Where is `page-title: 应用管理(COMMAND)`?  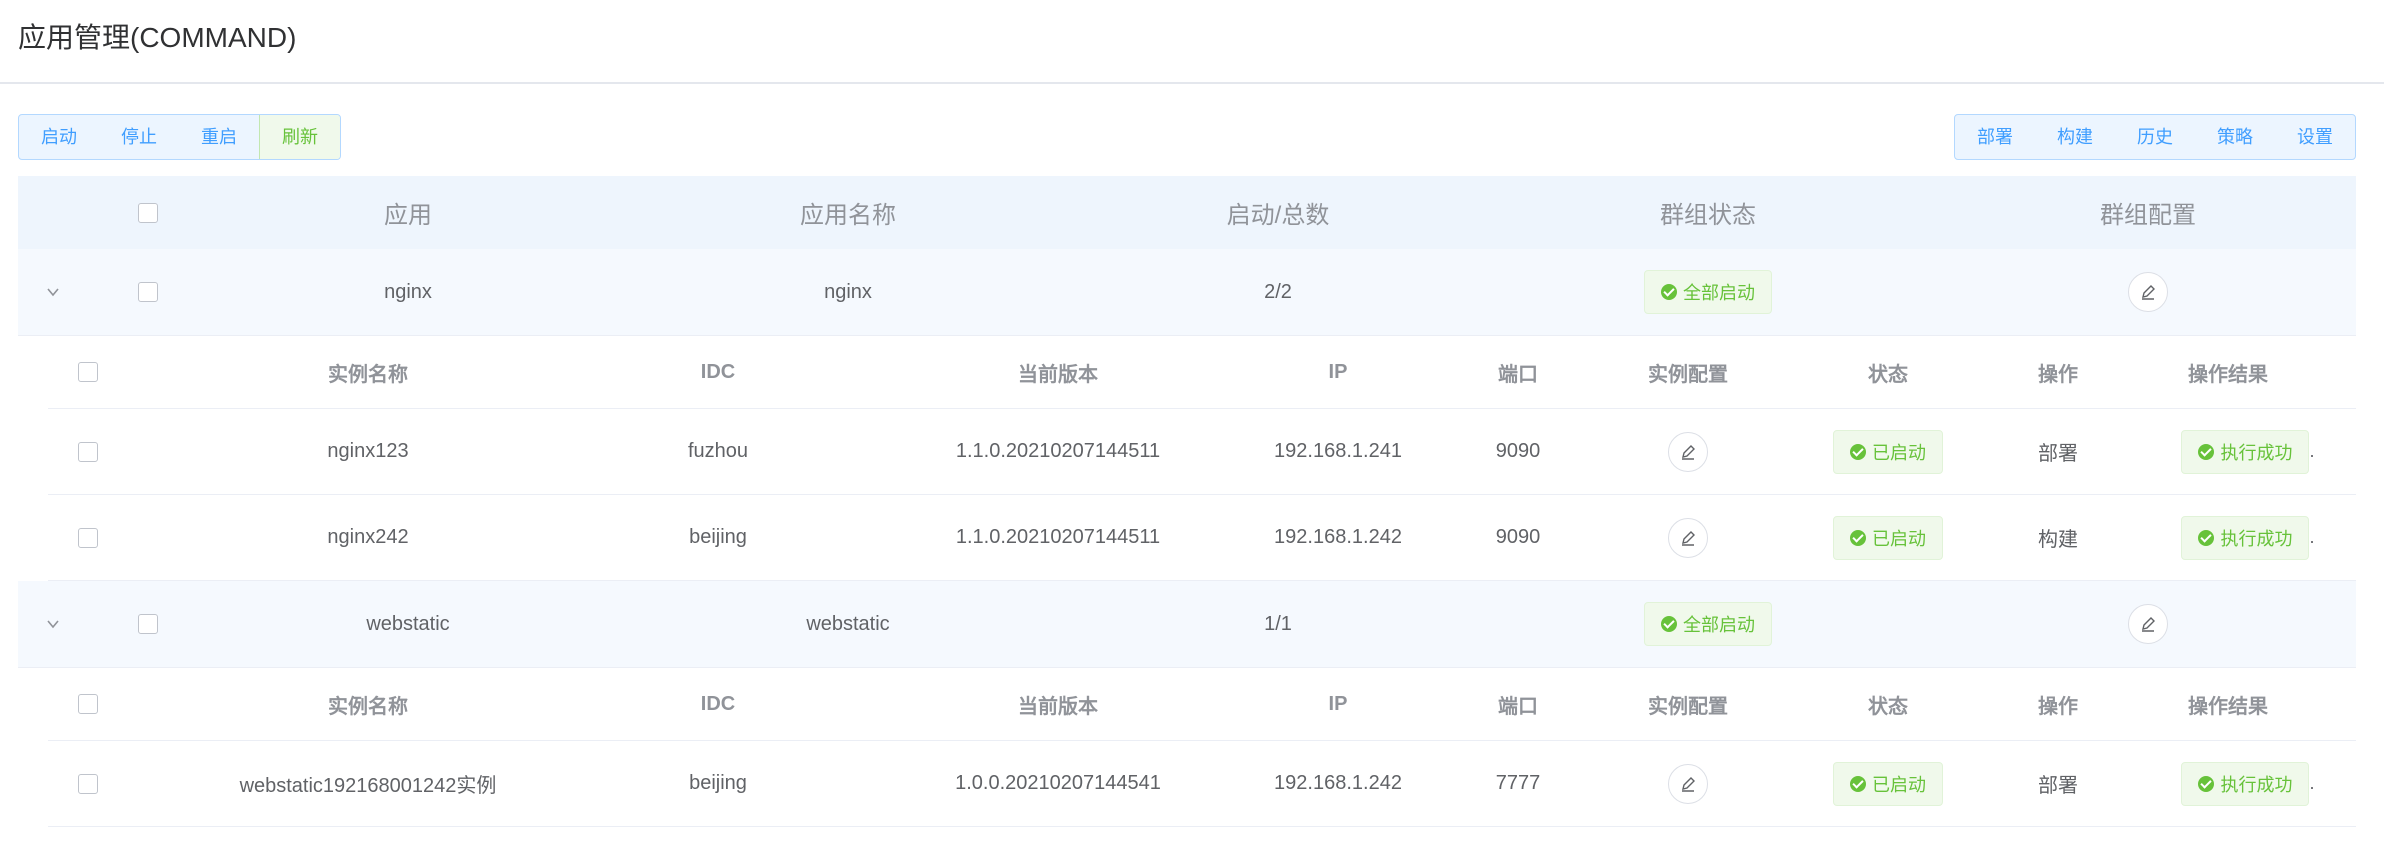 page-title: 应用管理(COMMAND) is located at coordinates (157, 37).